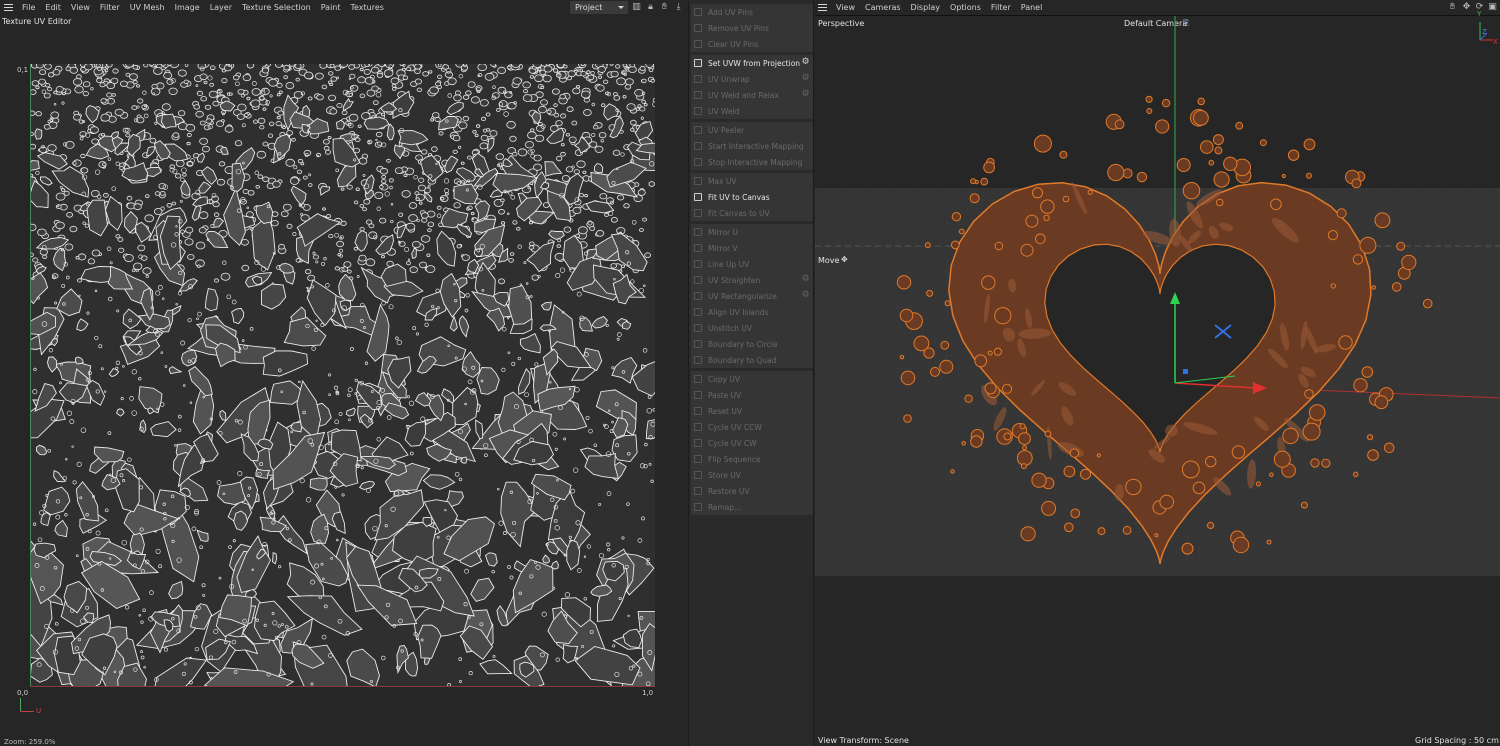 The image size is (1500, 746). What do you see at coordinates (752, 427) in the screenshot?
I see `command-cycle-uv-ccw: Cycle UV CCW` at bounding box center [752, 427].